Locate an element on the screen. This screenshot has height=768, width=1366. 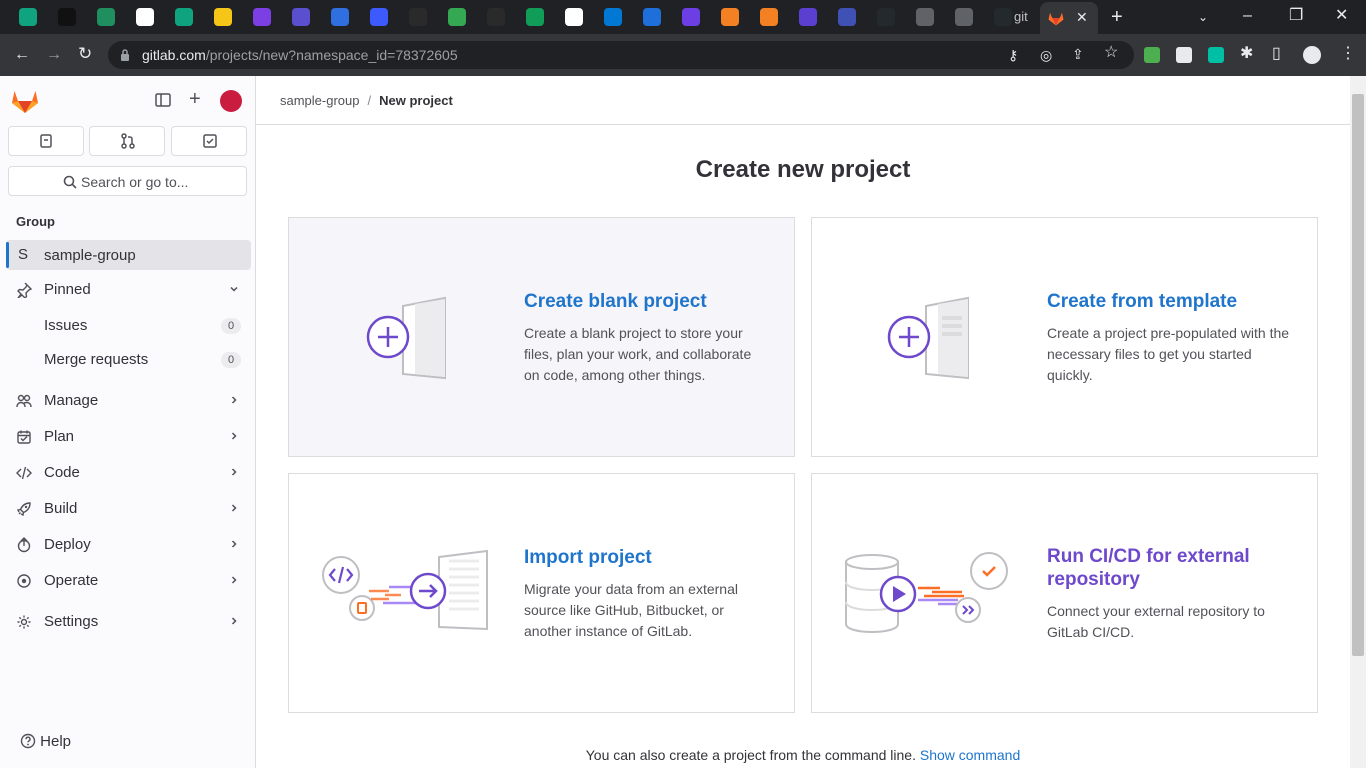
breadcrumb-current: New project is located at coordinates (416, 100).